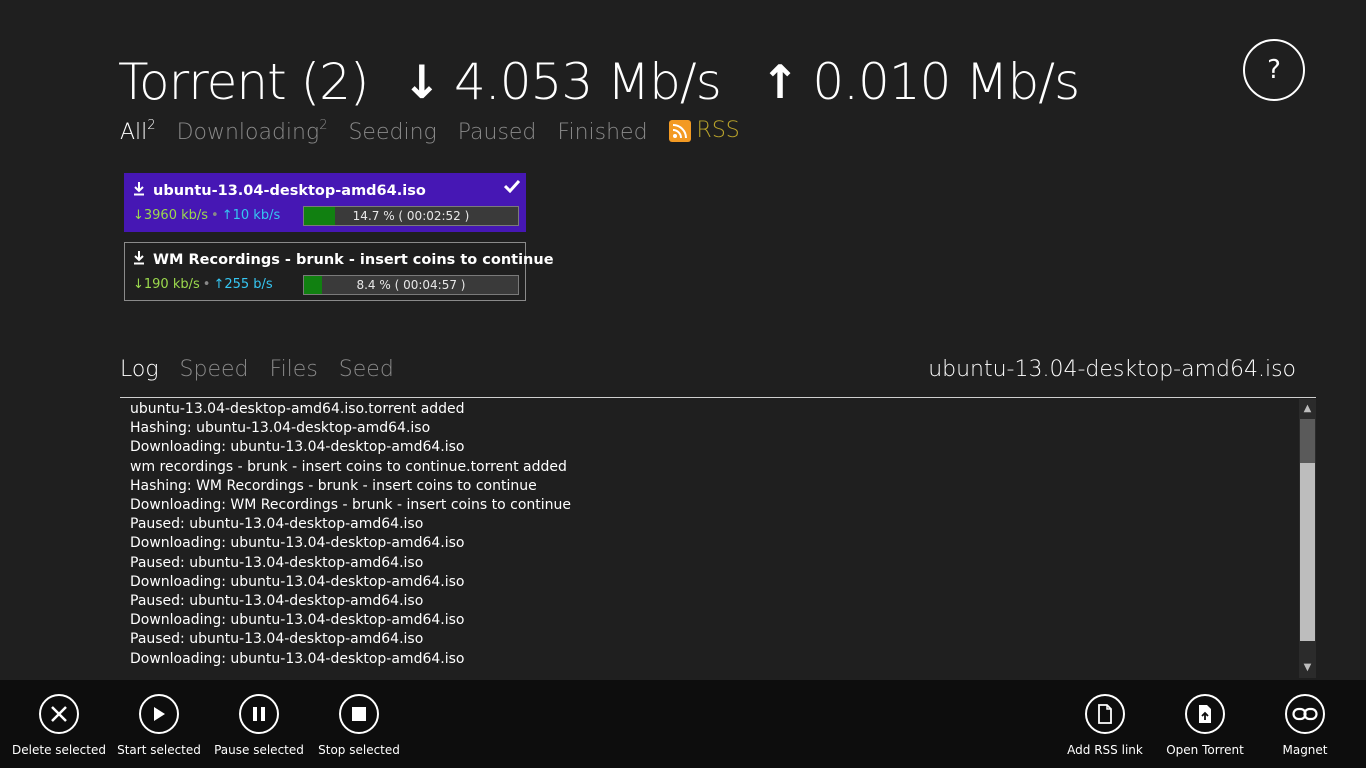  What do you see at coordinates (780, 82) in the screenshot?
I see `upload-arrow-icon: ↑` at bounding box center [780, 82].